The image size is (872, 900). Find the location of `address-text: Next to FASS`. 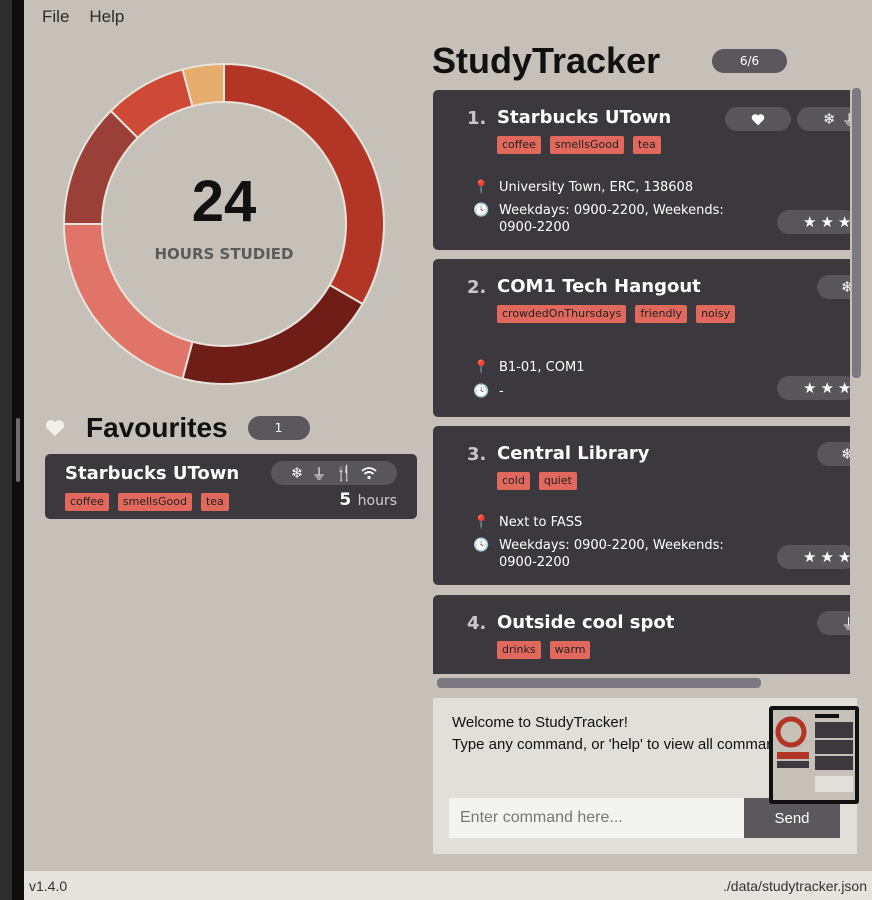

address-text: Next to FASS is located at coordinates (541, 522).